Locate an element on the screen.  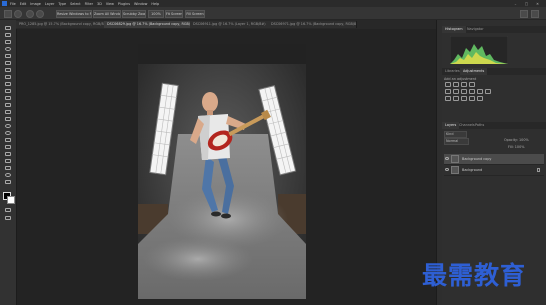
resize-windows-checkbox: Resize Windows to Fit is located at coordinates (74, 14).